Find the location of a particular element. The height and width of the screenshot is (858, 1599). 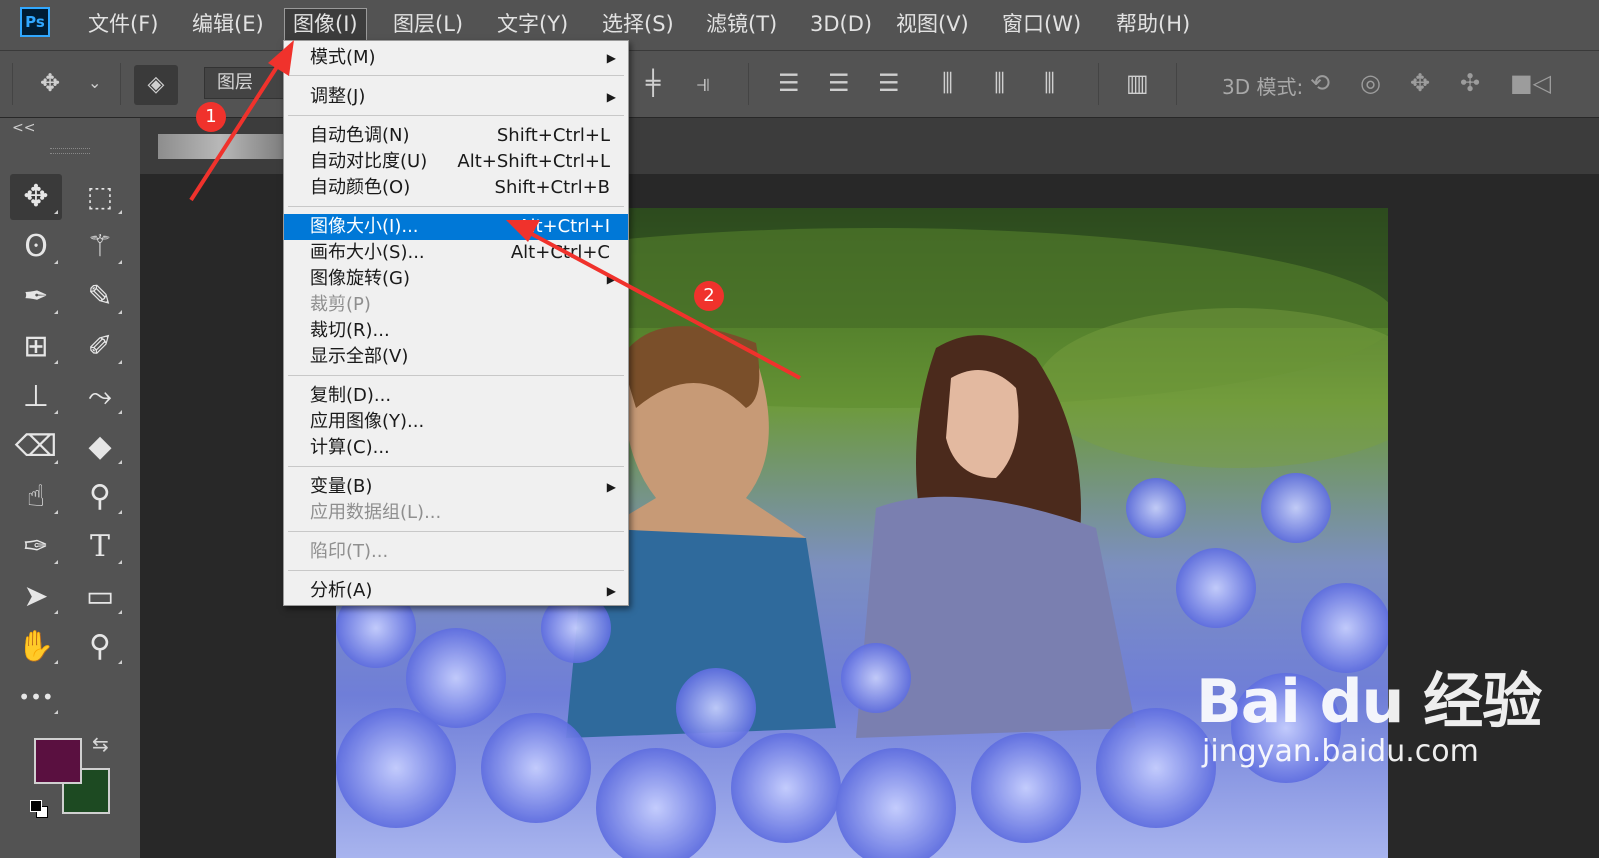

watermark-logo: Bai du 经验 is located at coordinates (1369, 702).